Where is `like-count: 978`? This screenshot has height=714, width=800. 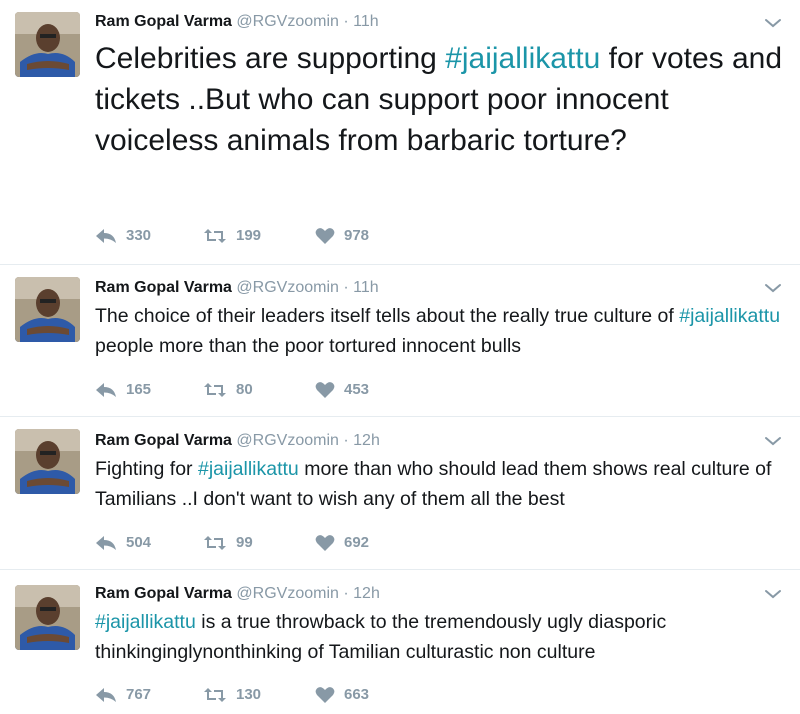
like-count: 978 is located at coordinates (357, 235).